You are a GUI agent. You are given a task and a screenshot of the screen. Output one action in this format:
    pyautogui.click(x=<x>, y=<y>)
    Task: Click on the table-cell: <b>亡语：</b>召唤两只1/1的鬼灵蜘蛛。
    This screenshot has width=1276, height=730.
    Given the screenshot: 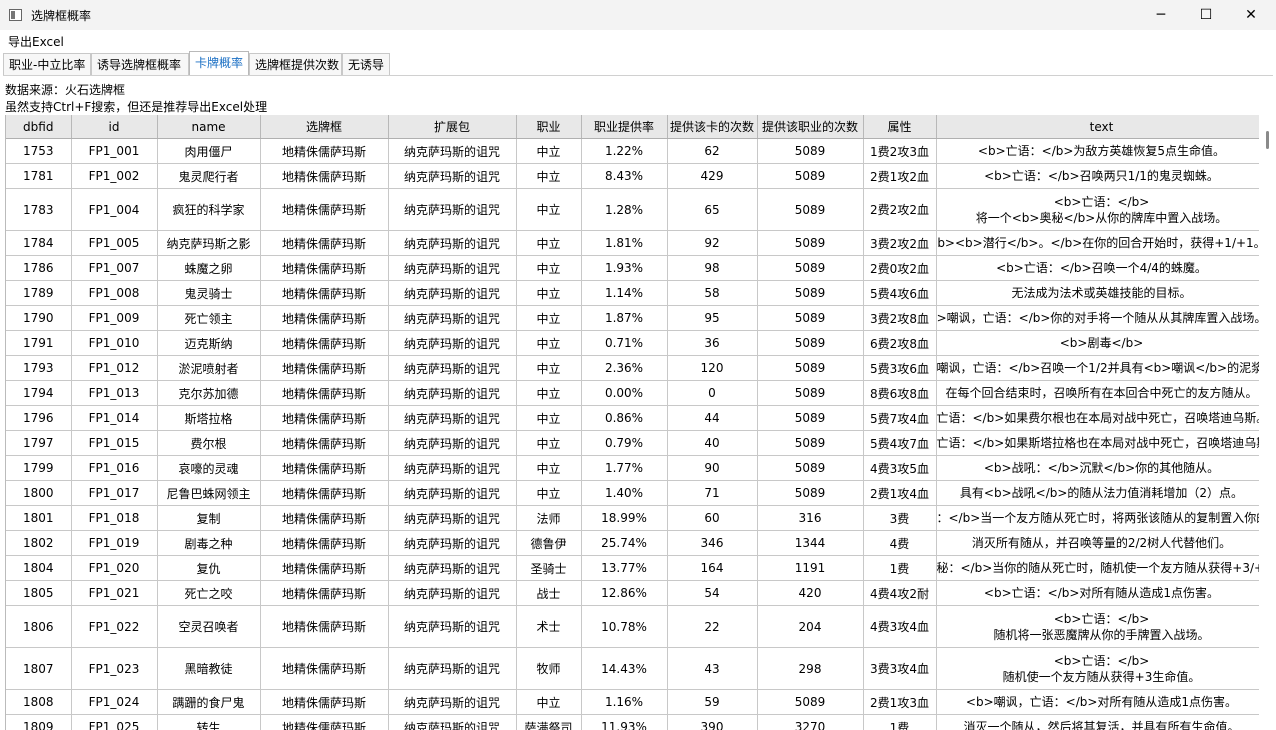 What is the action you would take?
    pyautogui.click(x=1098, y=176)
    